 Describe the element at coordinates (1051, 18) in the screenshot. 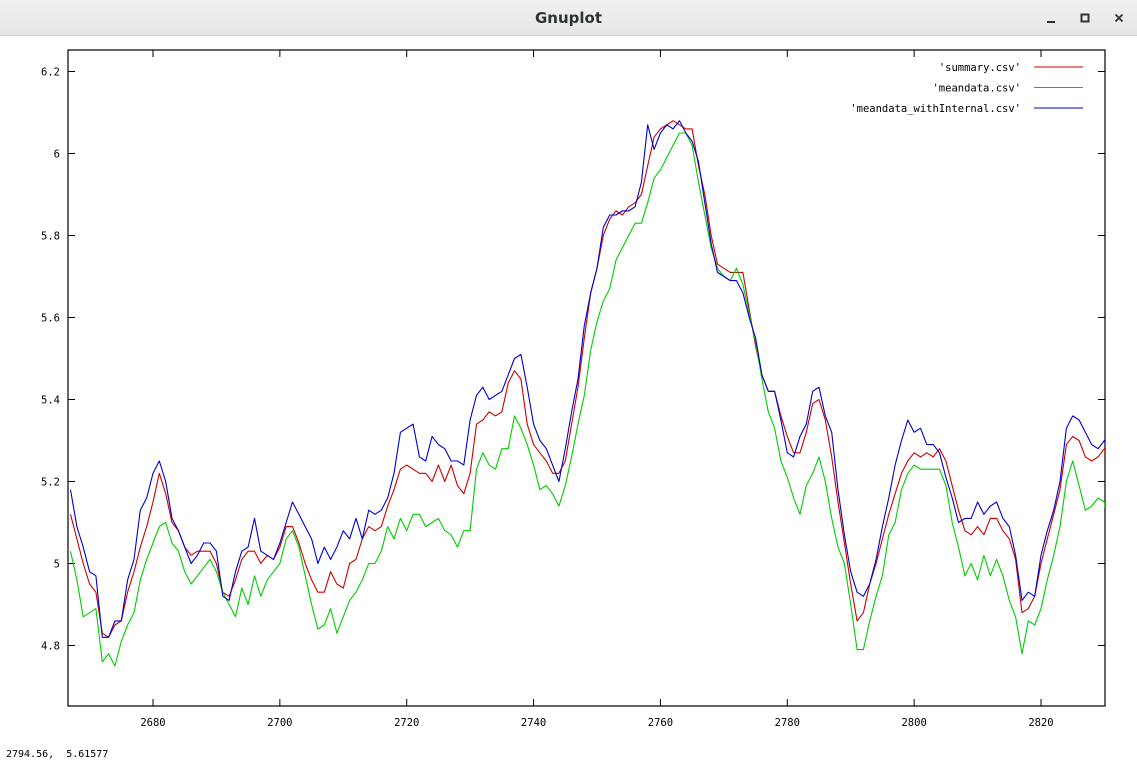

I see `minimize-button` at that location.